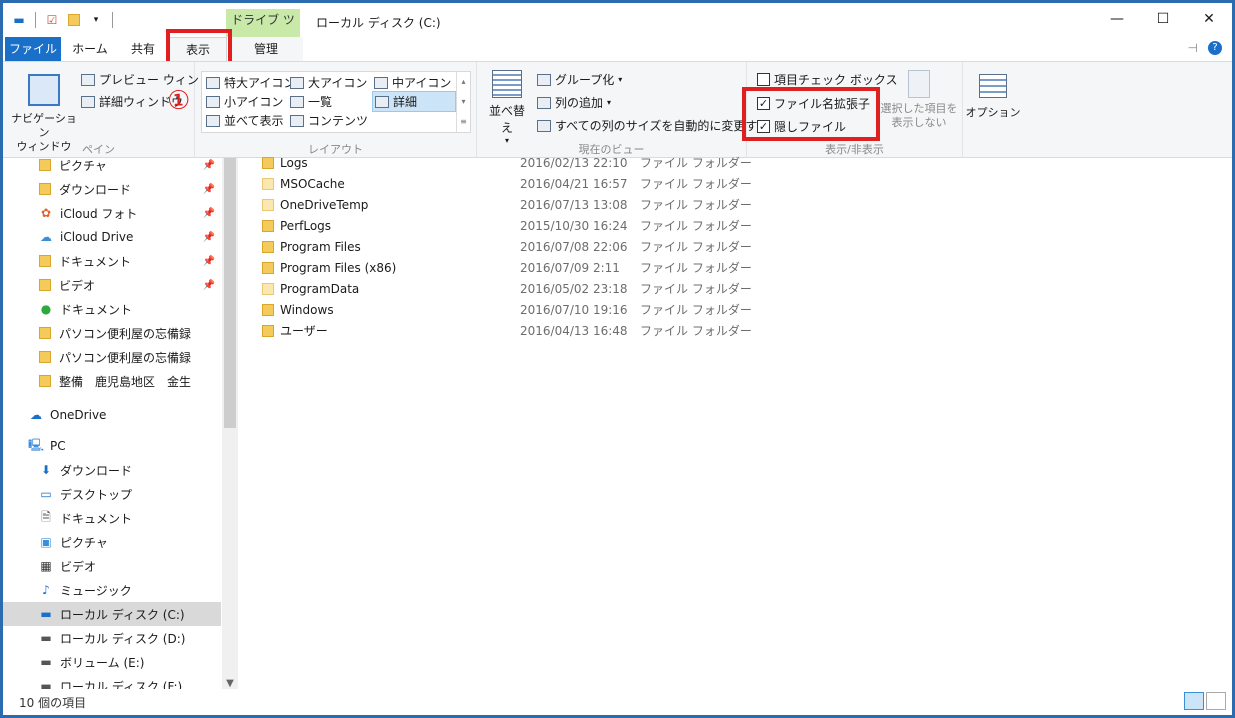 The height and width of the screenshot is (718, 1235). Describe the element at coordinates (250, 82) in the screenshot. I see `layout-xlarge-icons: 特大アイコン` at that location.